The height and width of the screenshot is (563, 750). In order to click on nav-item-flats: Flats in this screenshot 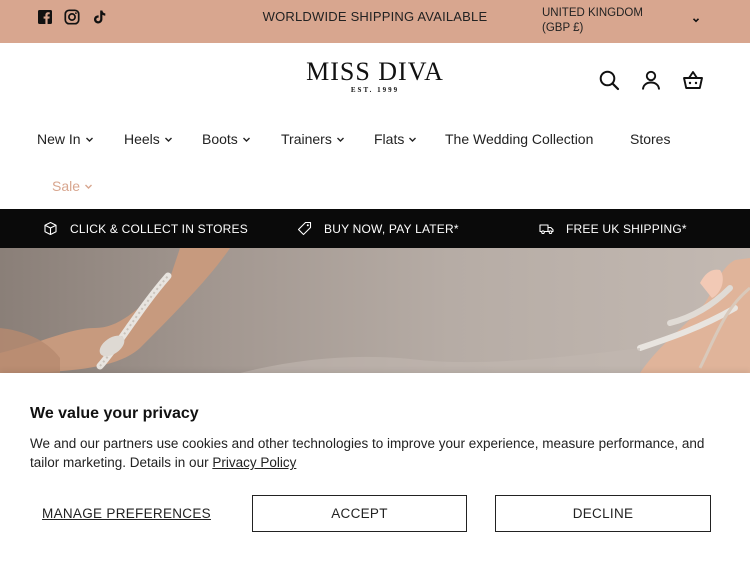, I will do `click(395, 139)`.